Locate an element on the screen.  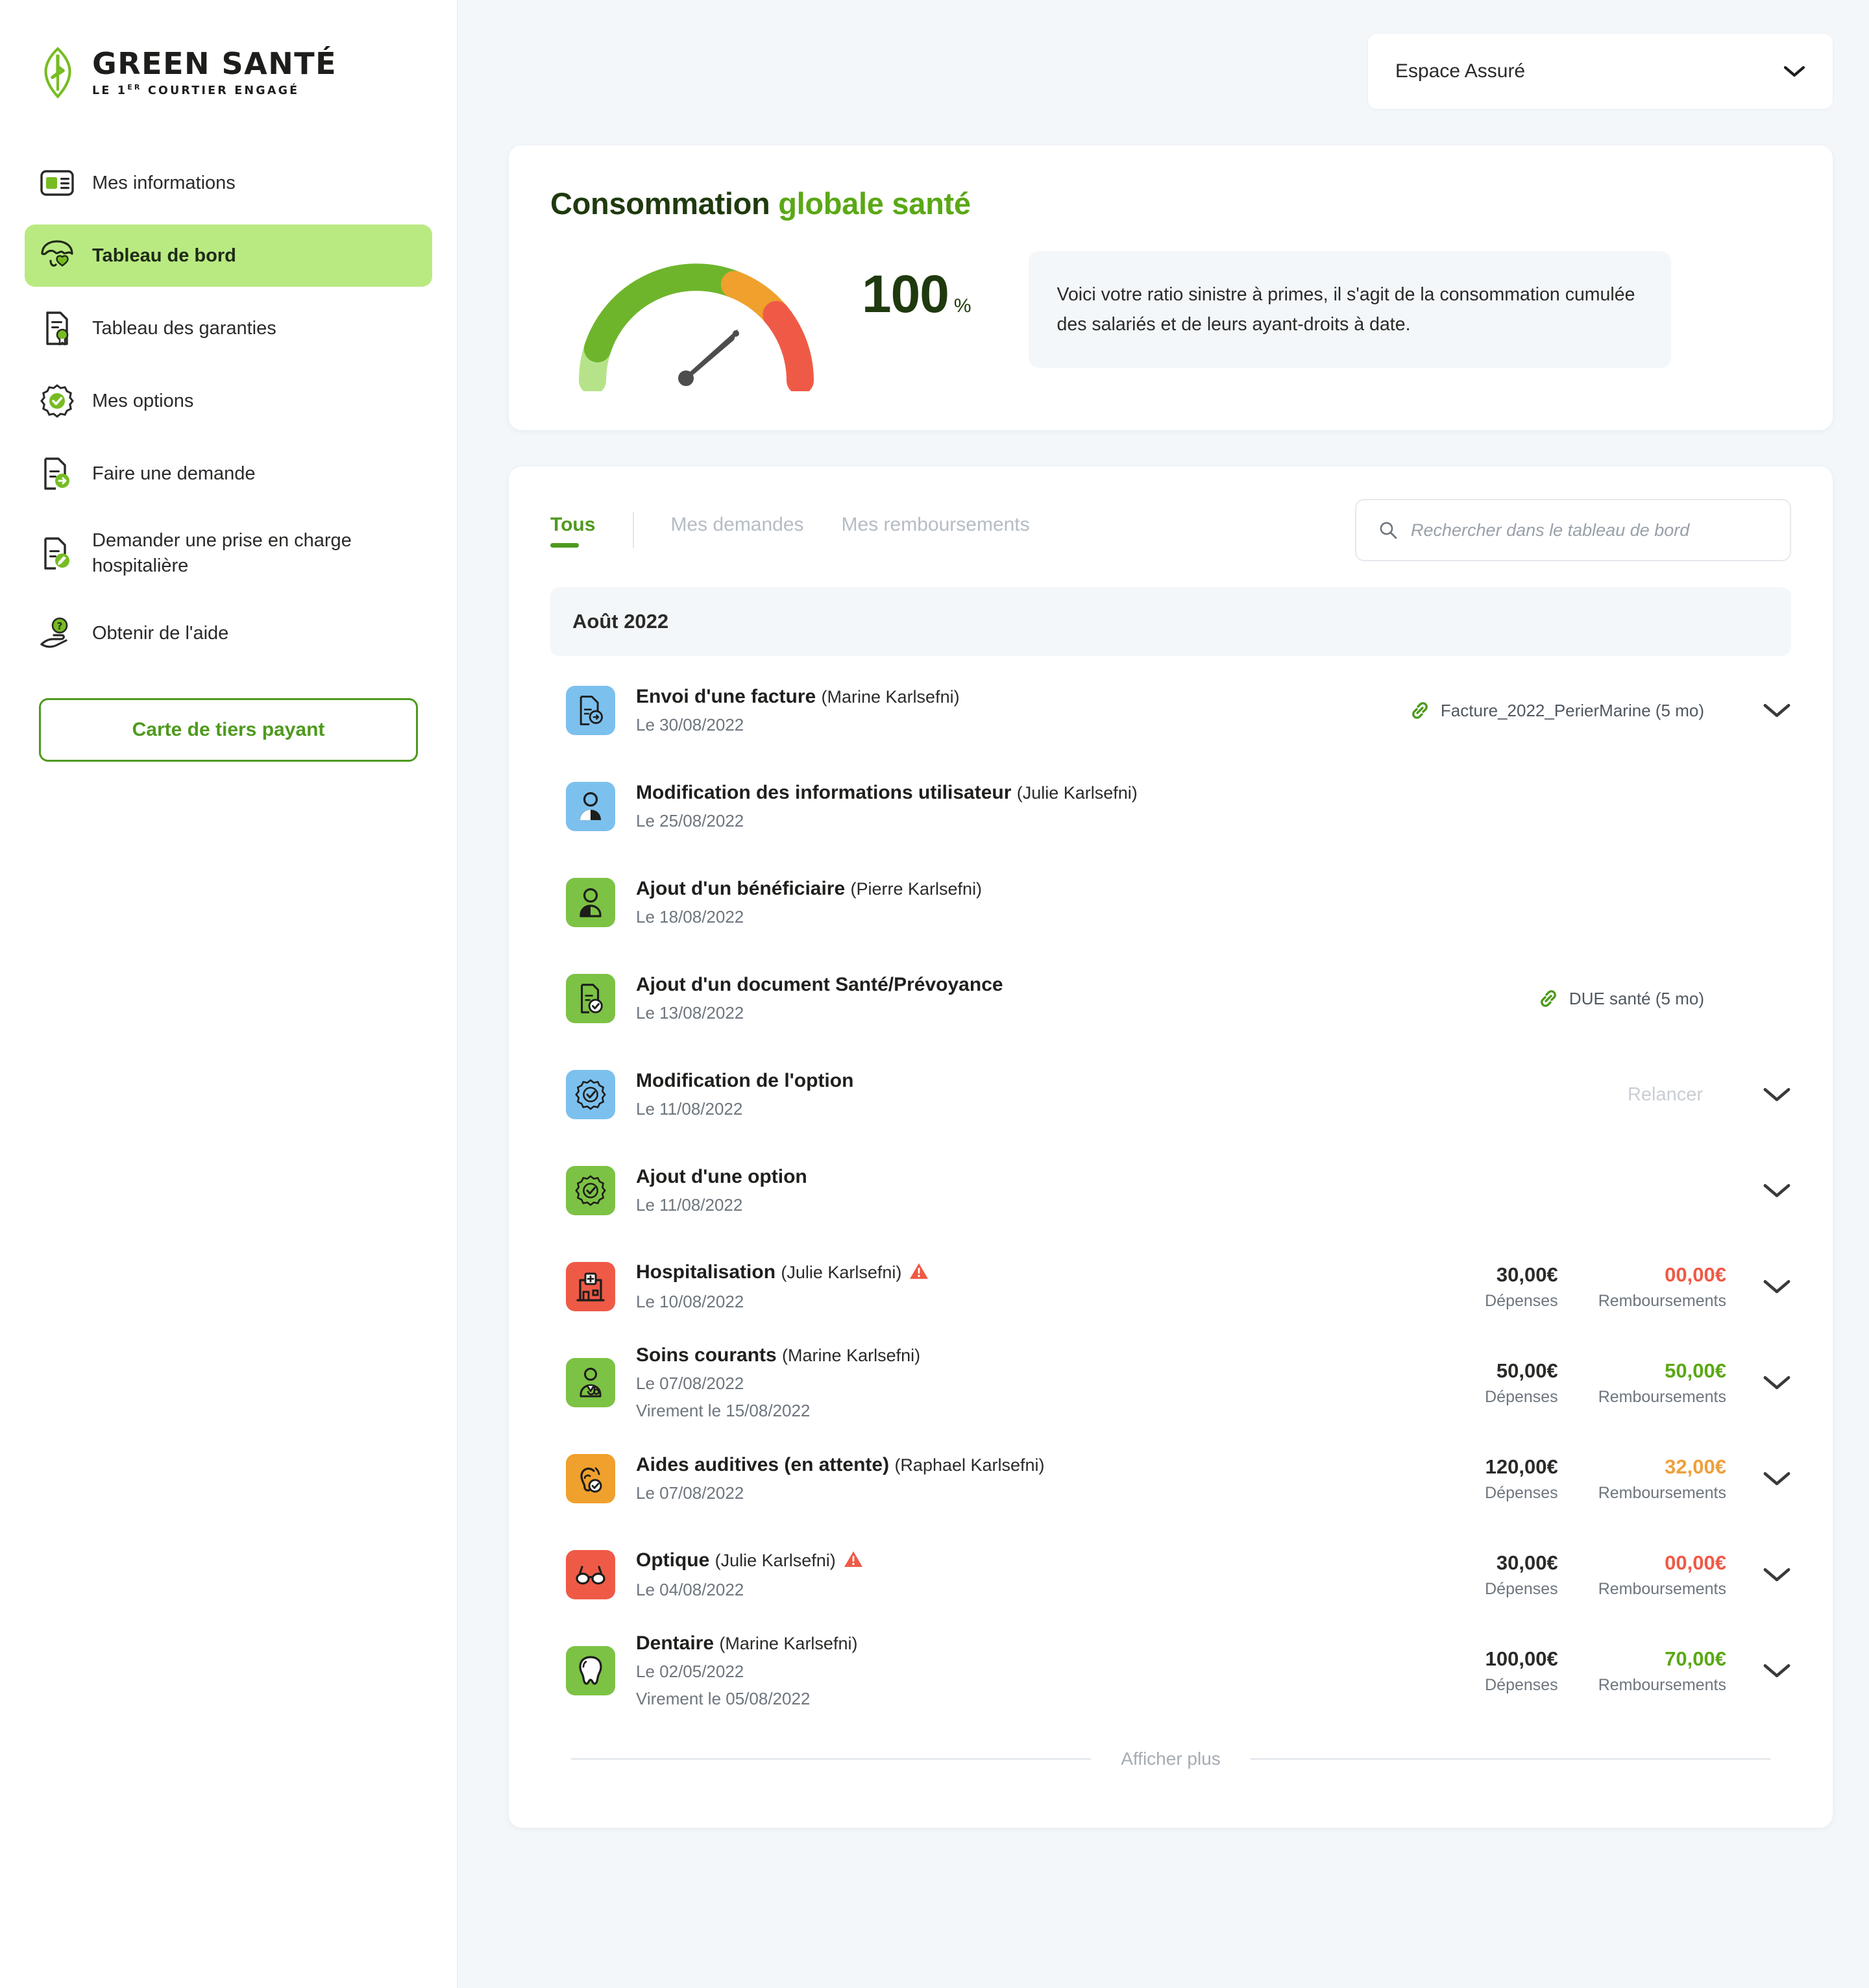
warning-badge is located at coordinates (853, 1563).